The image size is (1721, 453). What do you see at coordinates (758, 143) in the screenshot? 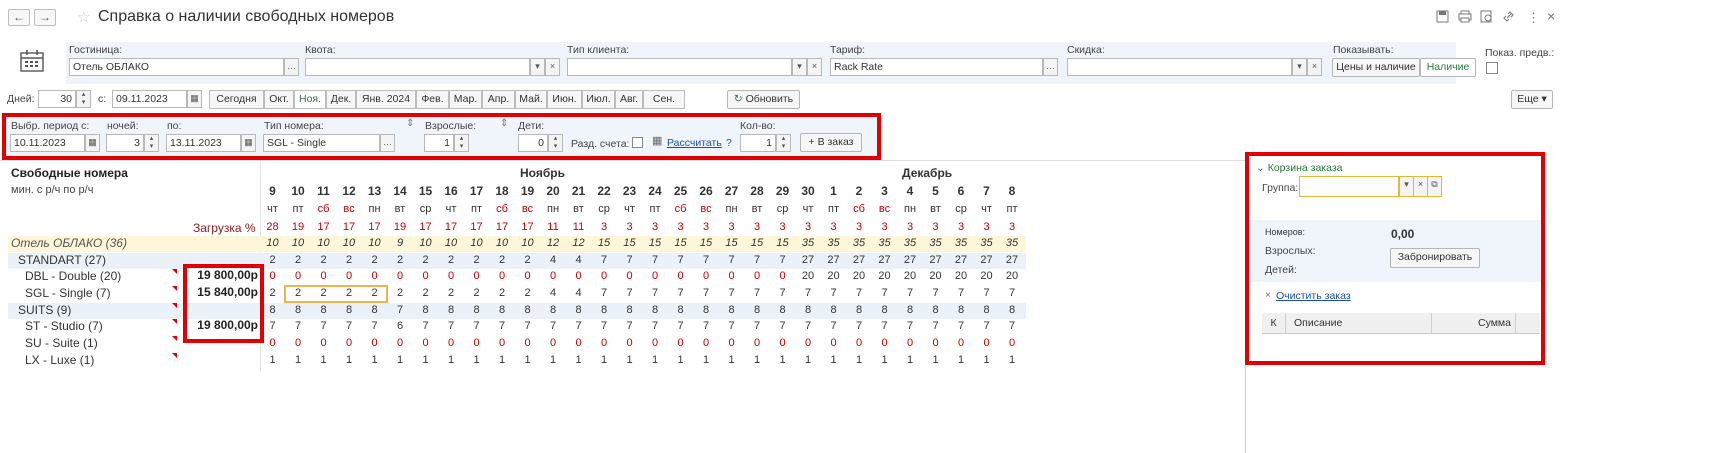
I see `qty-field: 1` at bounding box center [758, 143].